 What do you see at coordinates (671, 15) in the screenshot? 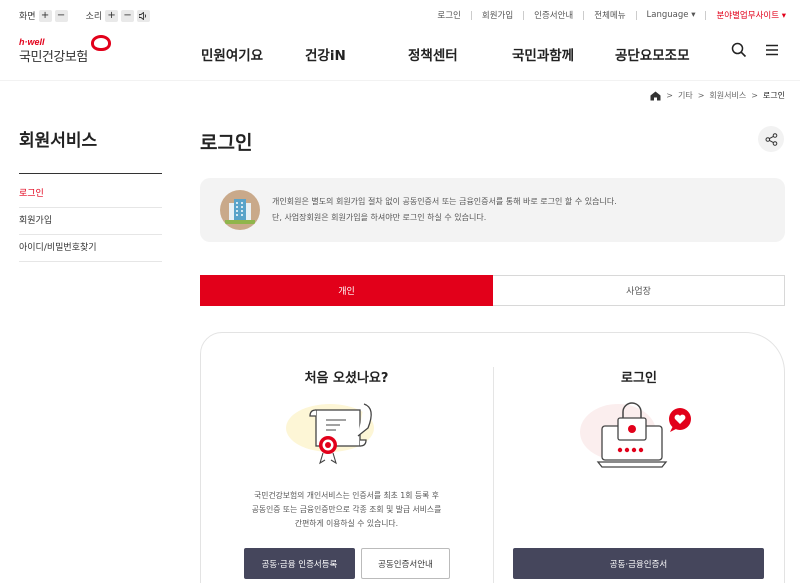
I see `language-select: Language ▾` at bounding box center [671, 15].